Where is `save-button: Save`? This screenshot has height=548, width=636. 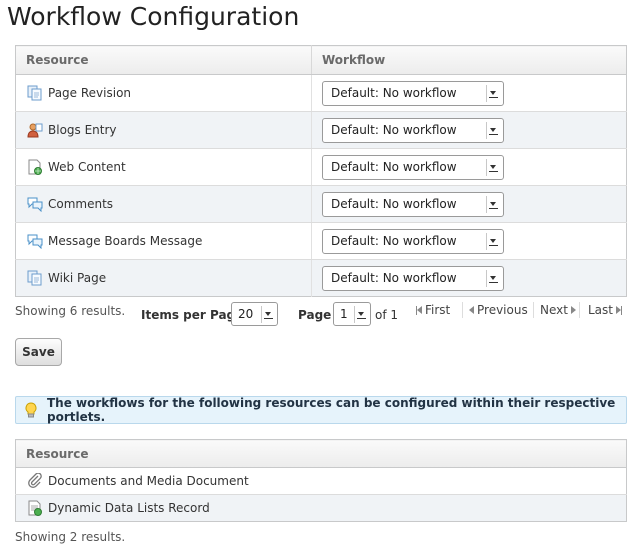 save-button: Save is located at coordinates (38, 352).